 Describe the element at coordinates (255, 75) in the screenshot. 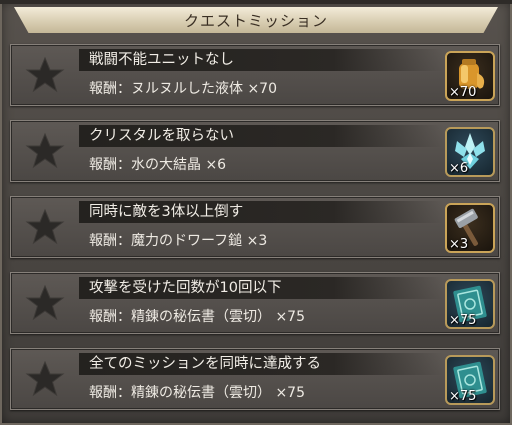

I see `mission-row: 戦闘不能ユニットなし 報酬：ヌルヌルした液体 ×70 ×70` at that location.